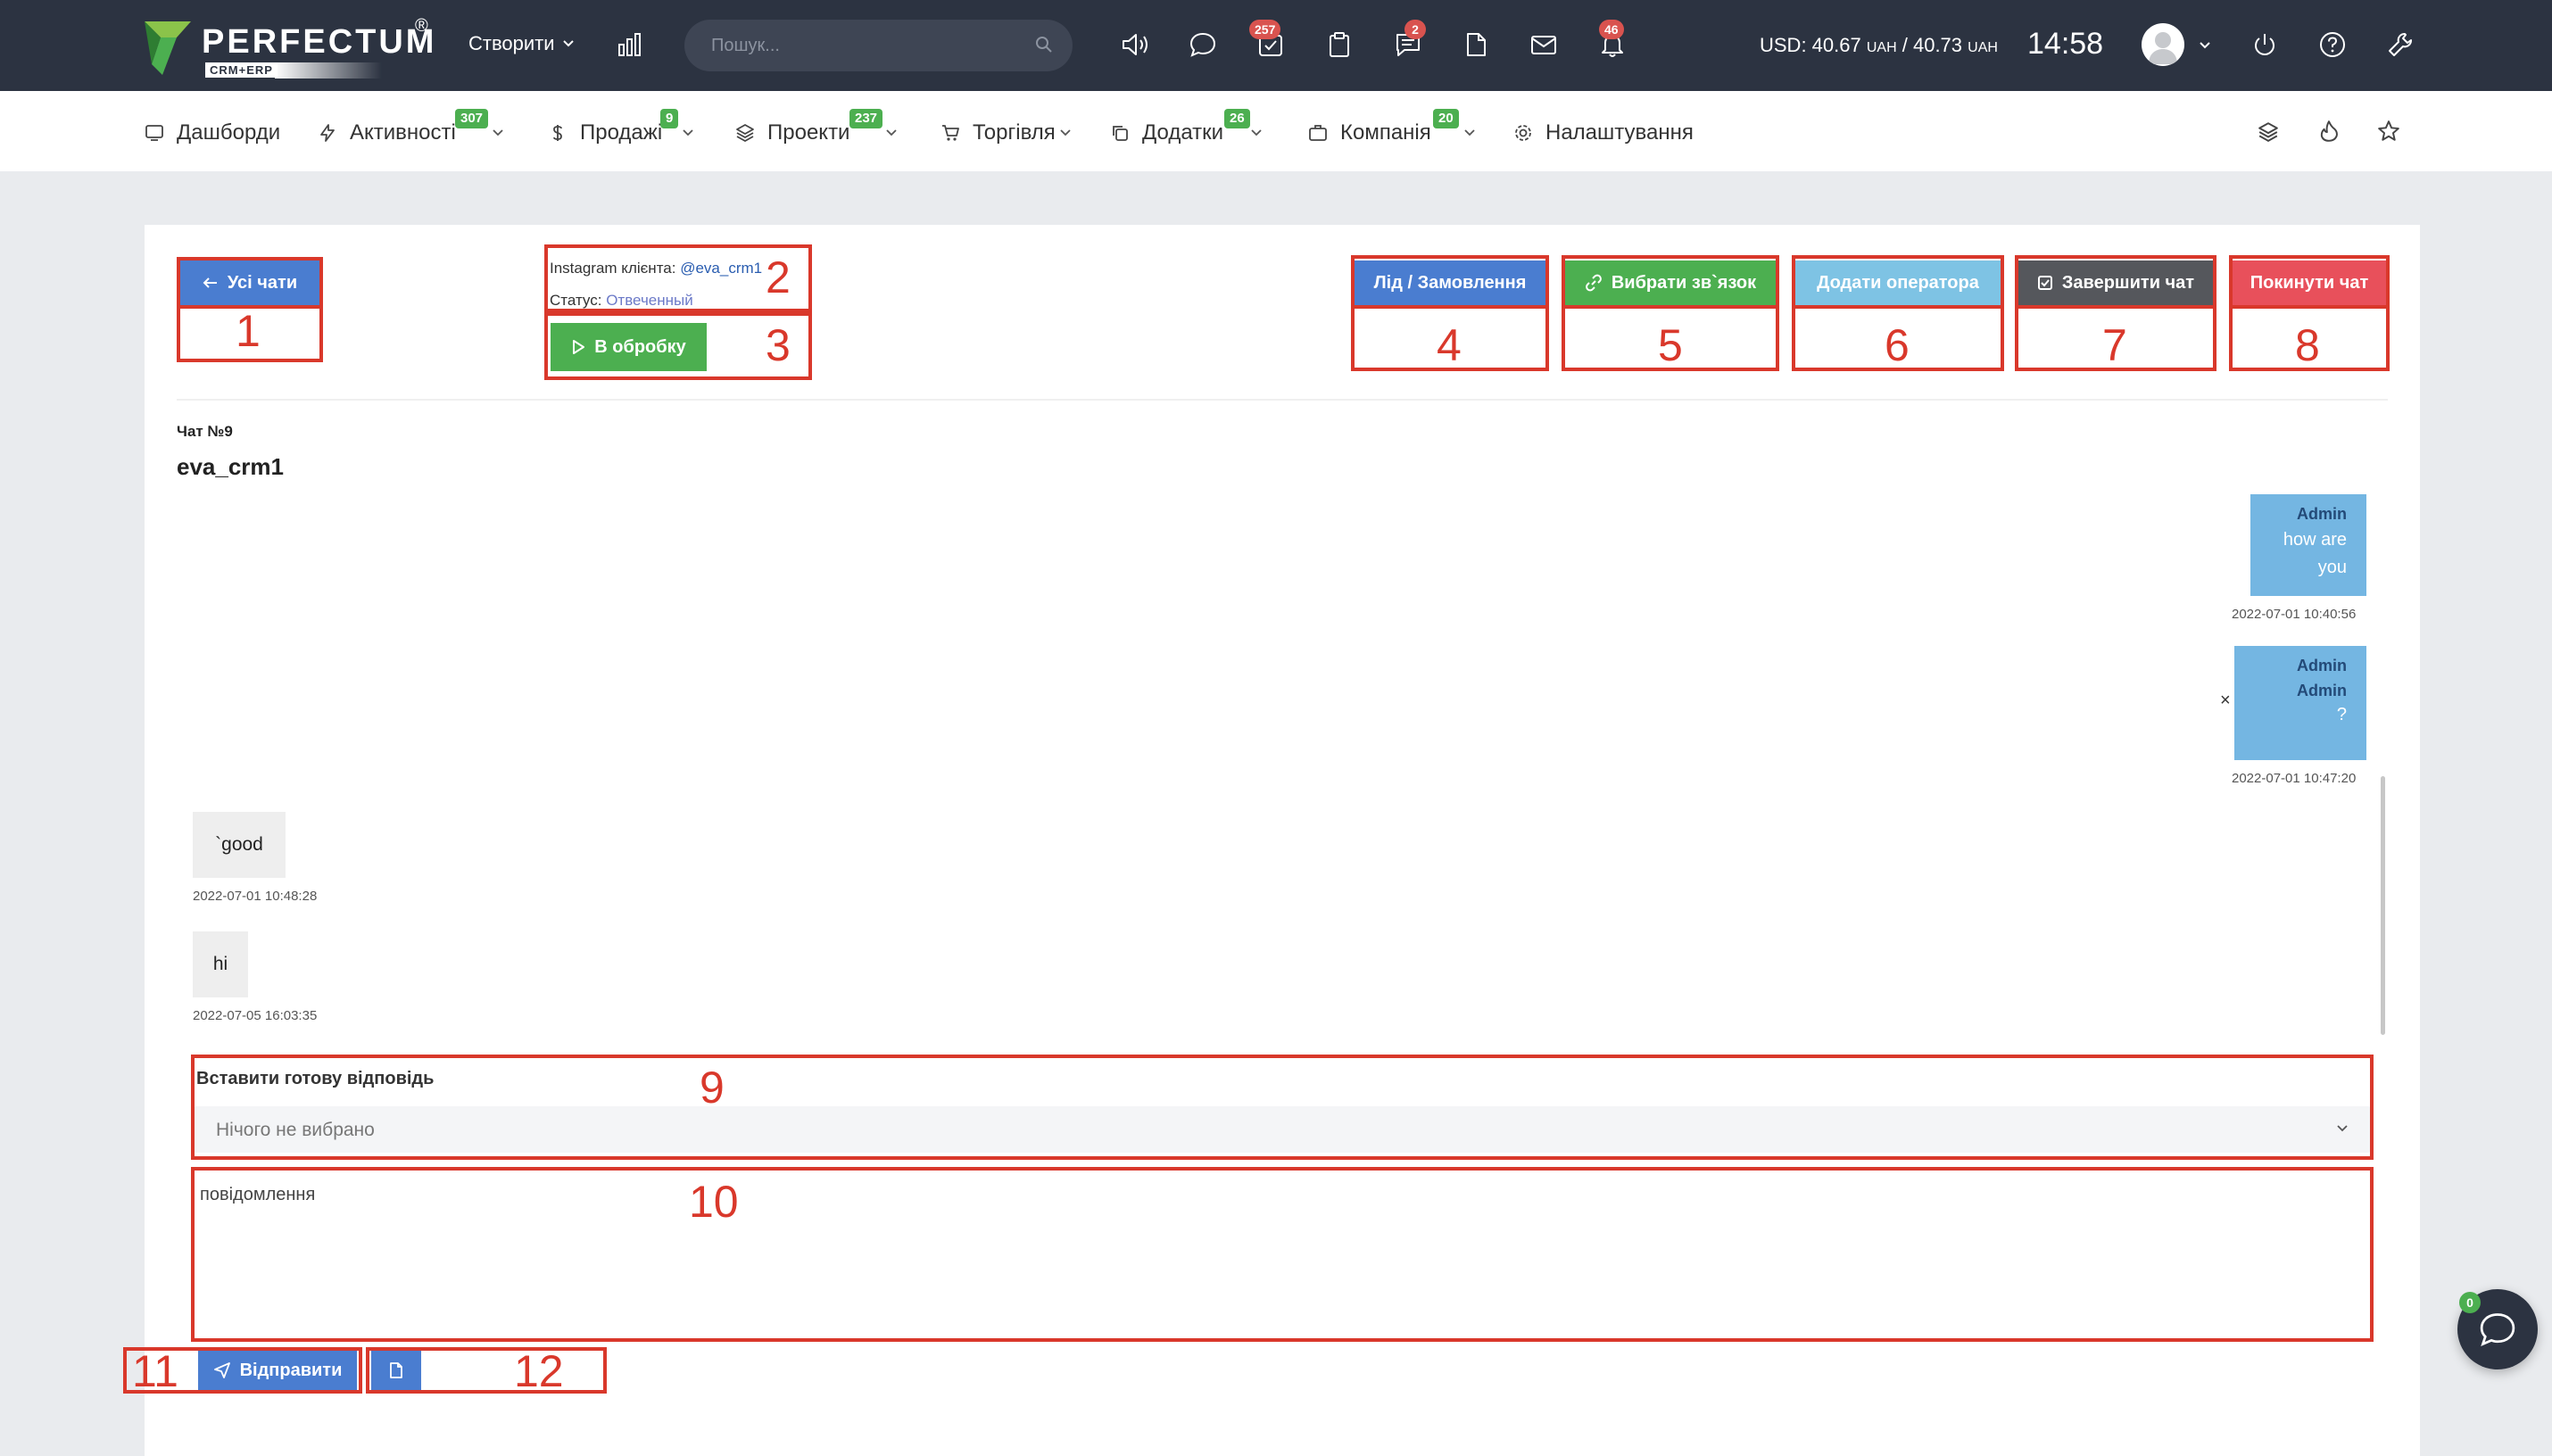 The image size is (2552, 1456). What do you see at coordinates (205, 432) in the screenshot?
I see `chat-number: Чат №9` at bounding box center [205, 432].